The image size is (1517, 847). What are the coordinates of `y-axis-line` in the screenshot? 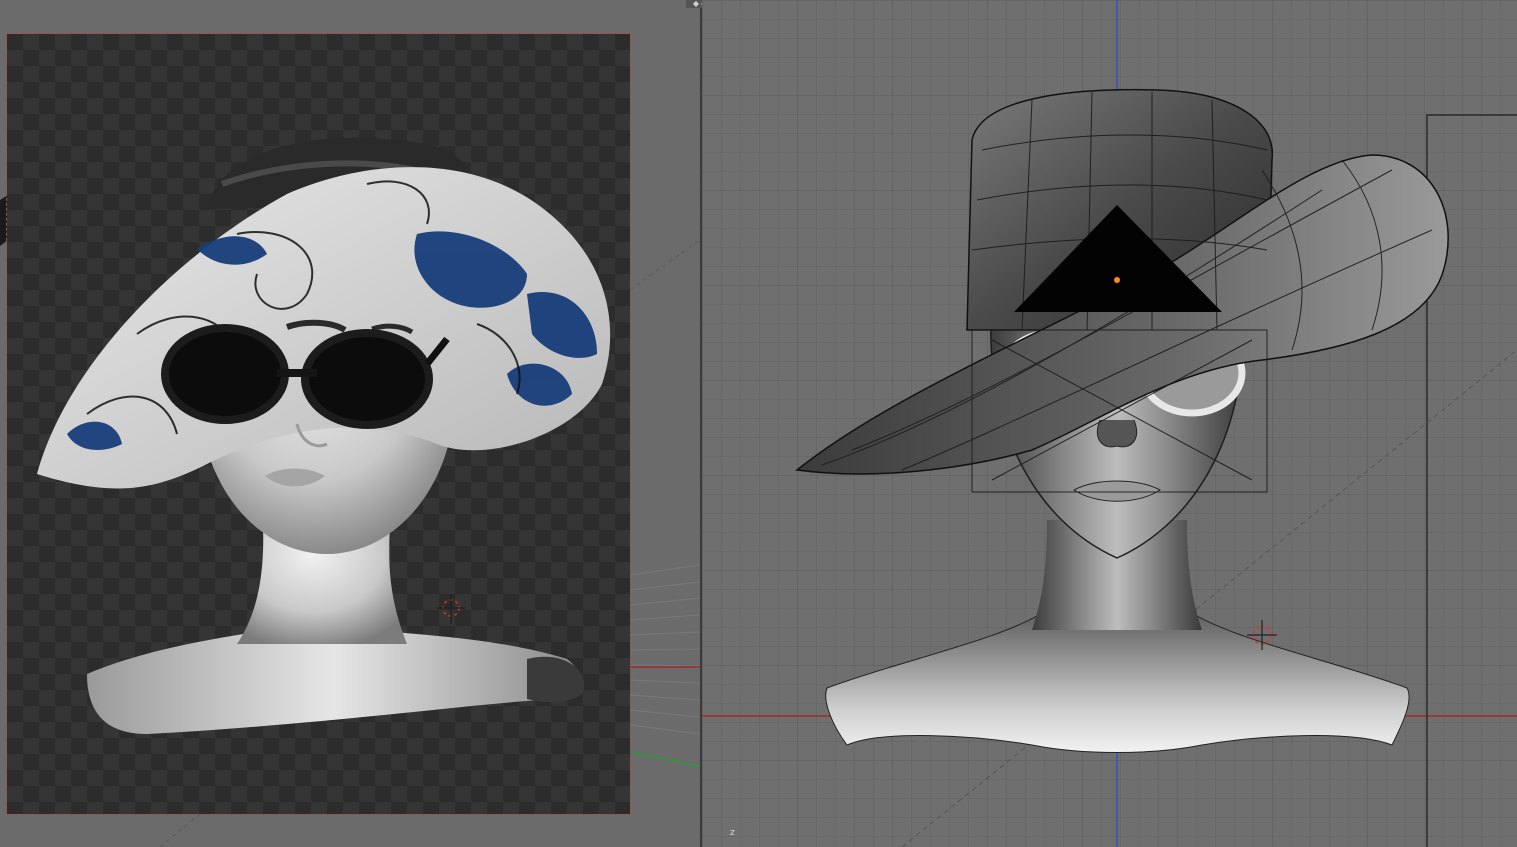 It's located at (664, 759).